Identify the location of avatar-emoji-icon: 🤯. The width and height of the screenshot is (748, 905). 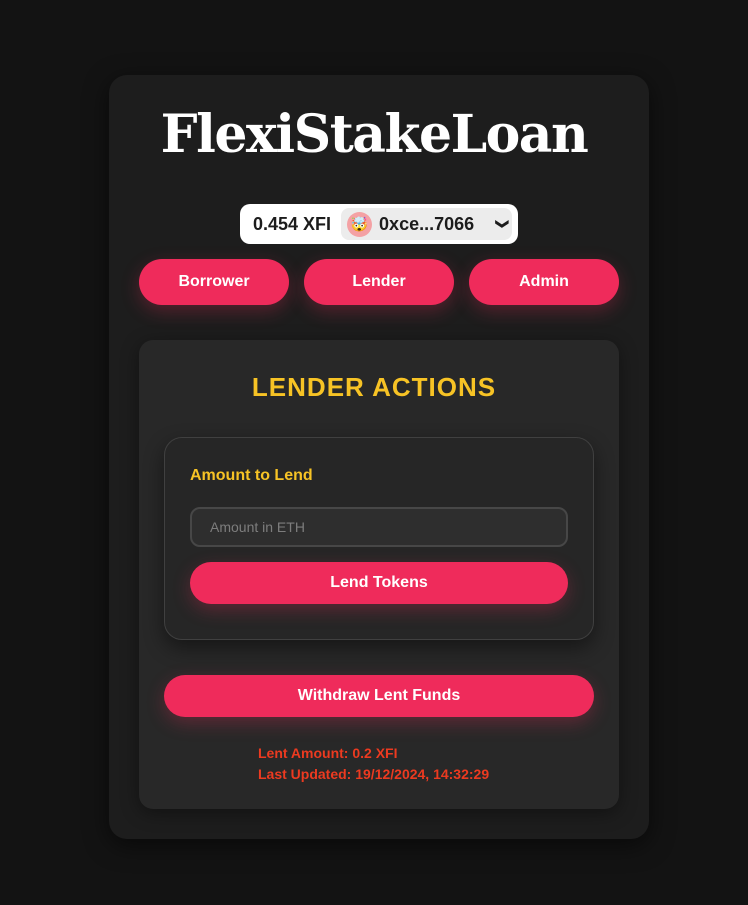
(359, 223).